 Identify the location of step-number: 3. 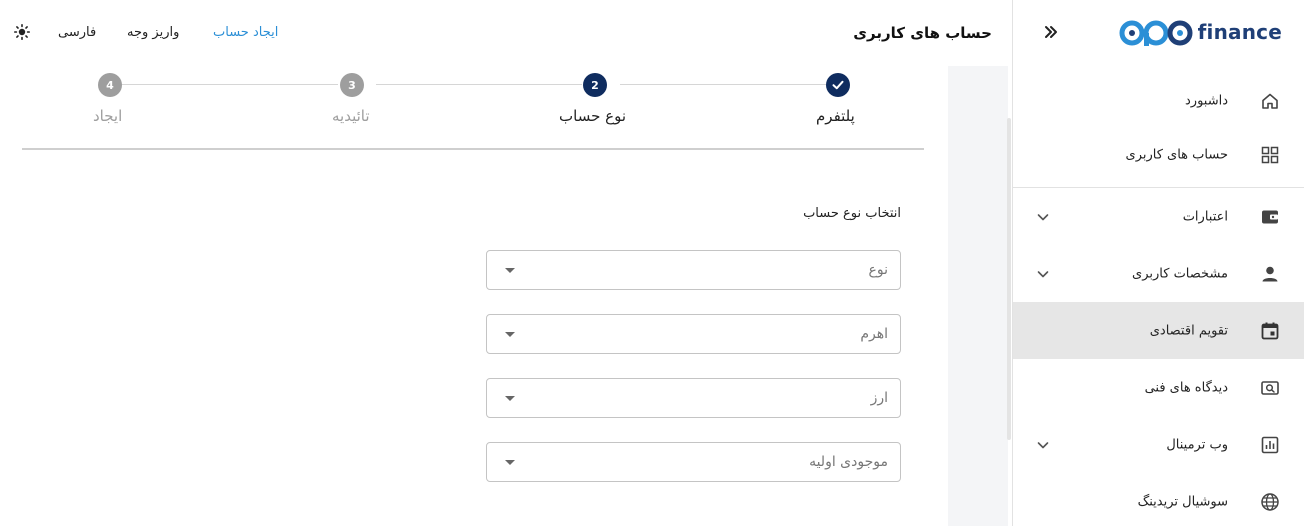
(352, 85).